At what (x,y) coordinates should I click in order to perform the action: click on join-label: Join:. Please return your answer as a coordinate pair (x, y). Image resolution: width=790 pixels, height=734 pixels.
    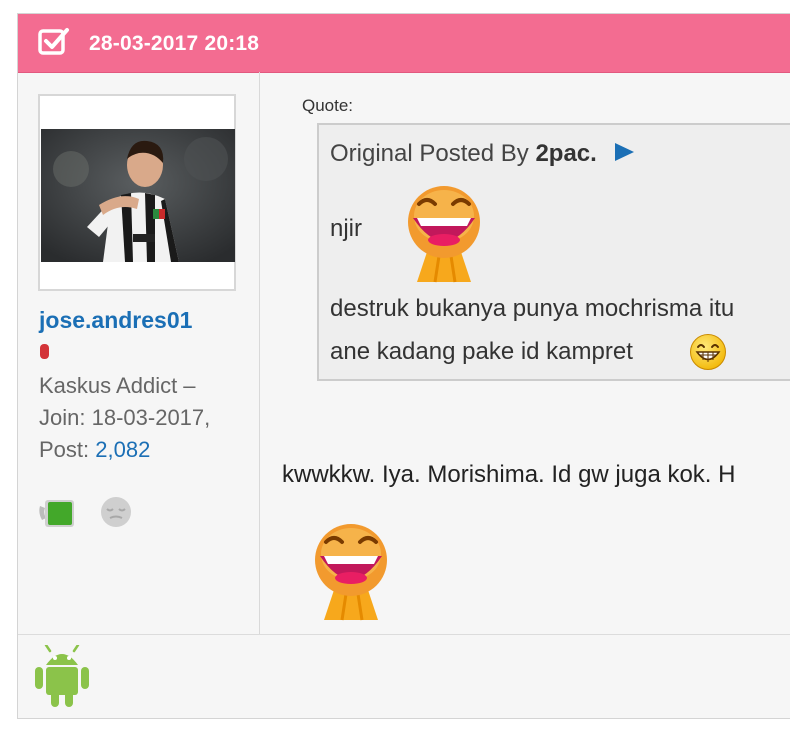
    Looking at the image, I should click on (62, 417).